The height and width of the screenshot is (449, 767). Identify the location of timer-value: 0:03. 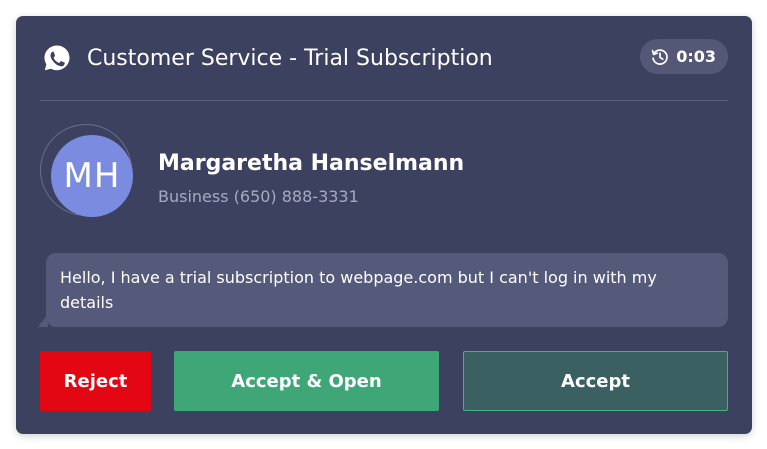
(696, 56).